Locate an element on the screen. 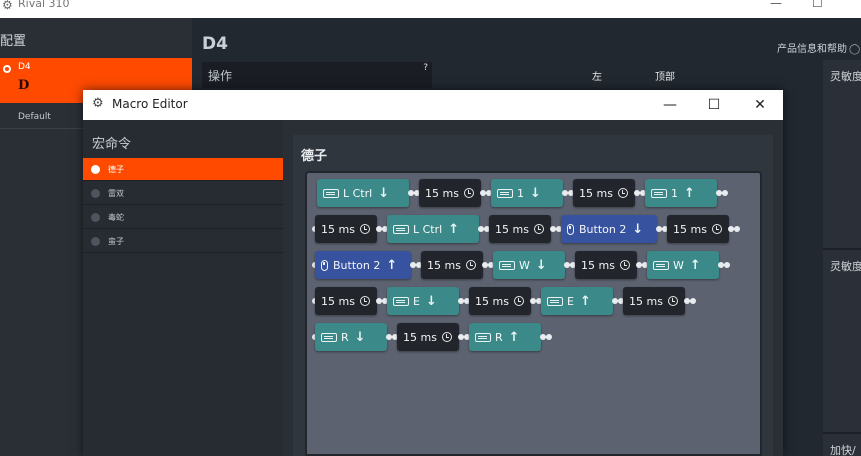 This screenshot has width=861, height=456. profile-item-default: Default is located at coordinates (34, 117).